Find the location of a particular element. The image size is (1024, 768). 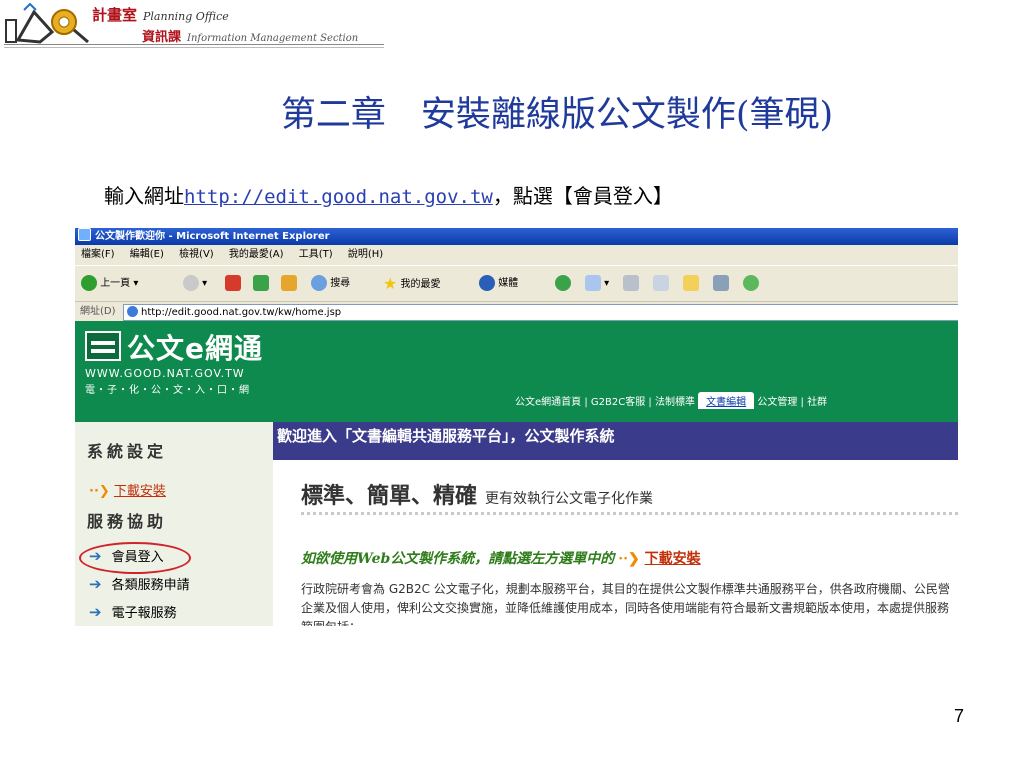

menu-favorites: 我的最愛(A) is located at coordinates (256, 254).